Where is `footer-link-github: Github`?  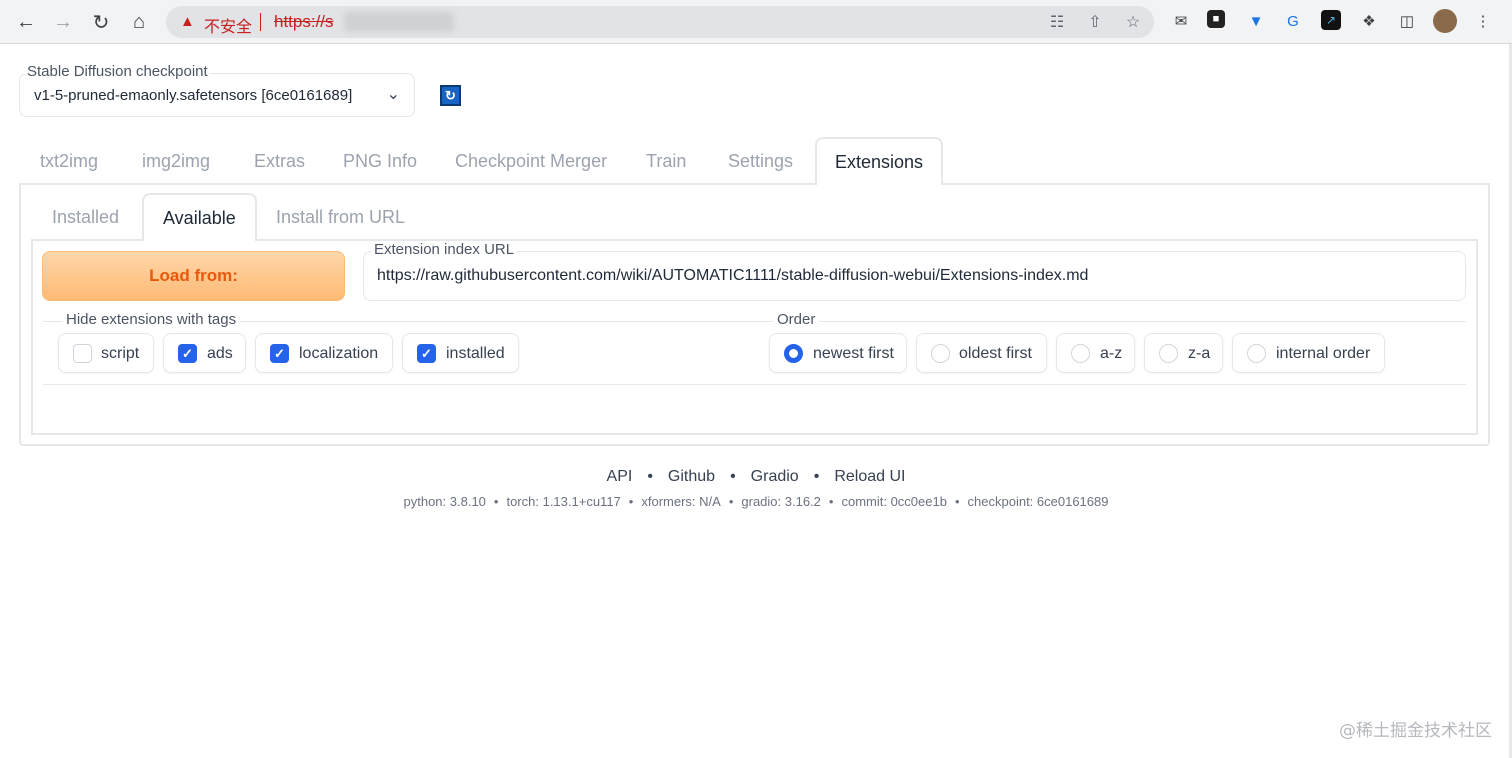
footer-link-github: Github is located at coordinates (691, 476).